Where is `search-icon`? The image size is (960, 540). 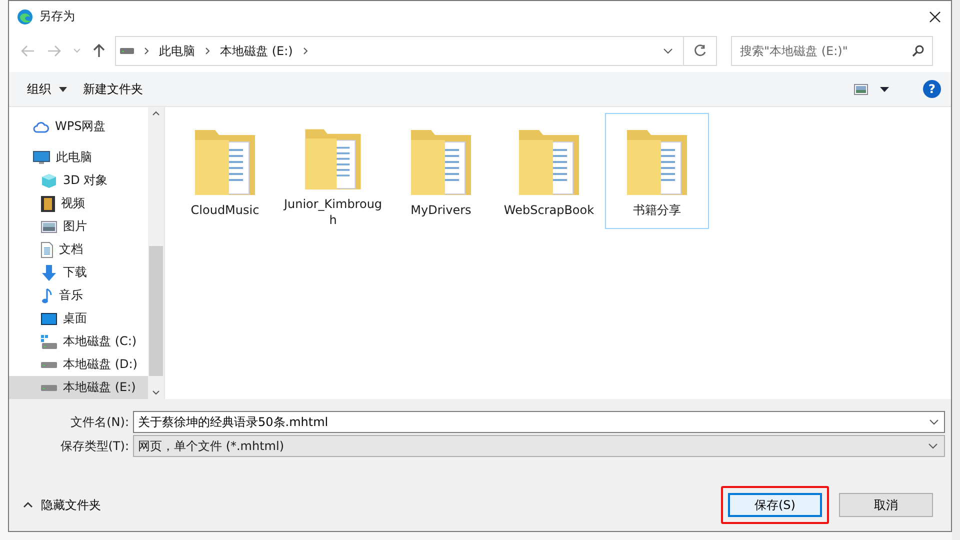 search-icon is located at coordinates (918, 51).